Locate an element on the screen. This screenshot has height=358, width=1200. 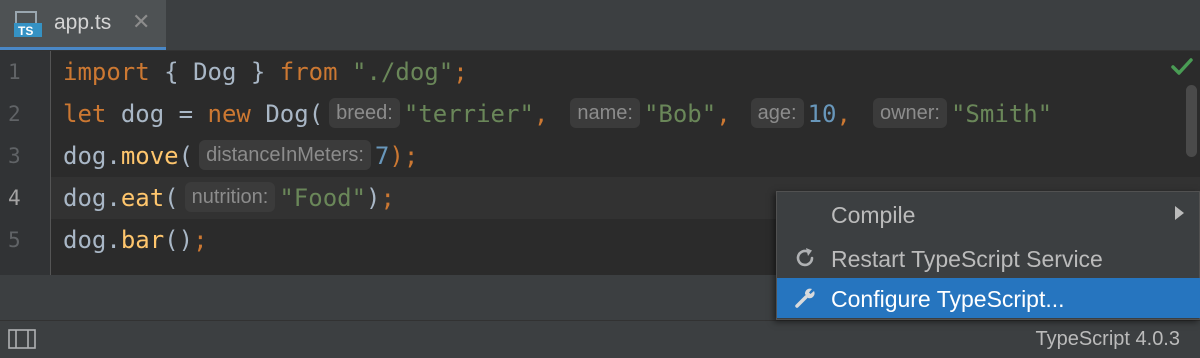
method-bar: bar is located at coordinates (142, 240).